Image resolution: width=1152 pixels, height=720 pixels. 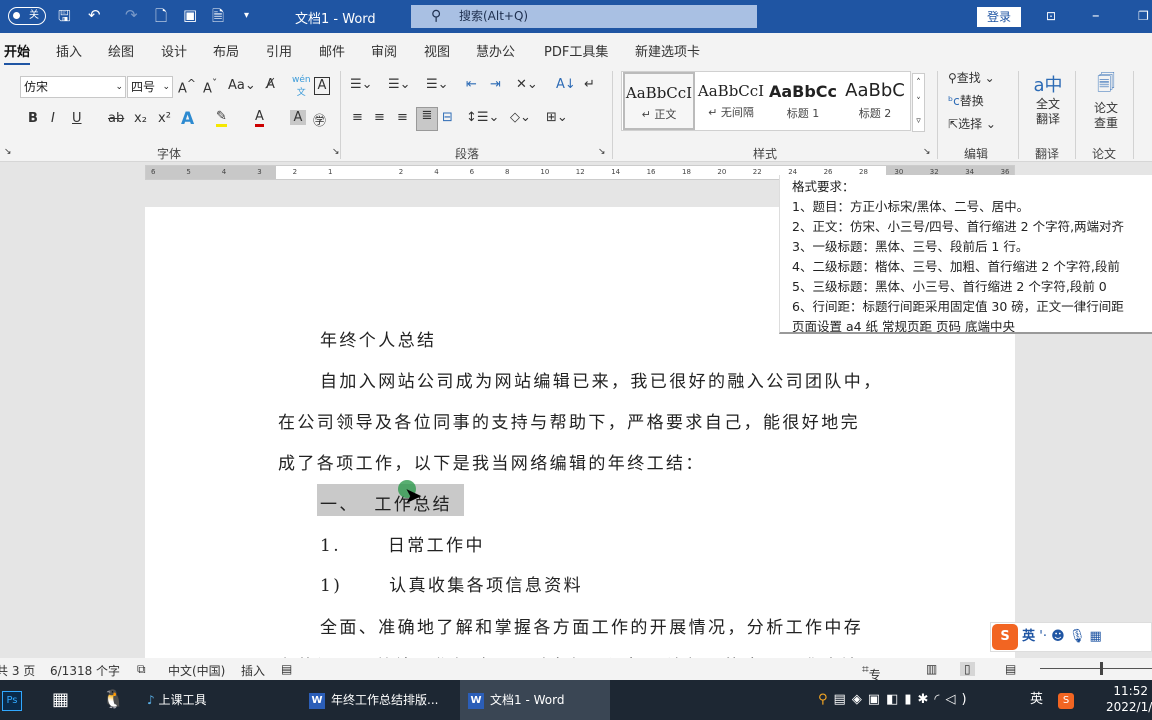 I want to click on taskbar-app-active: W 文档1 - Word, so click(x=535, y=700).